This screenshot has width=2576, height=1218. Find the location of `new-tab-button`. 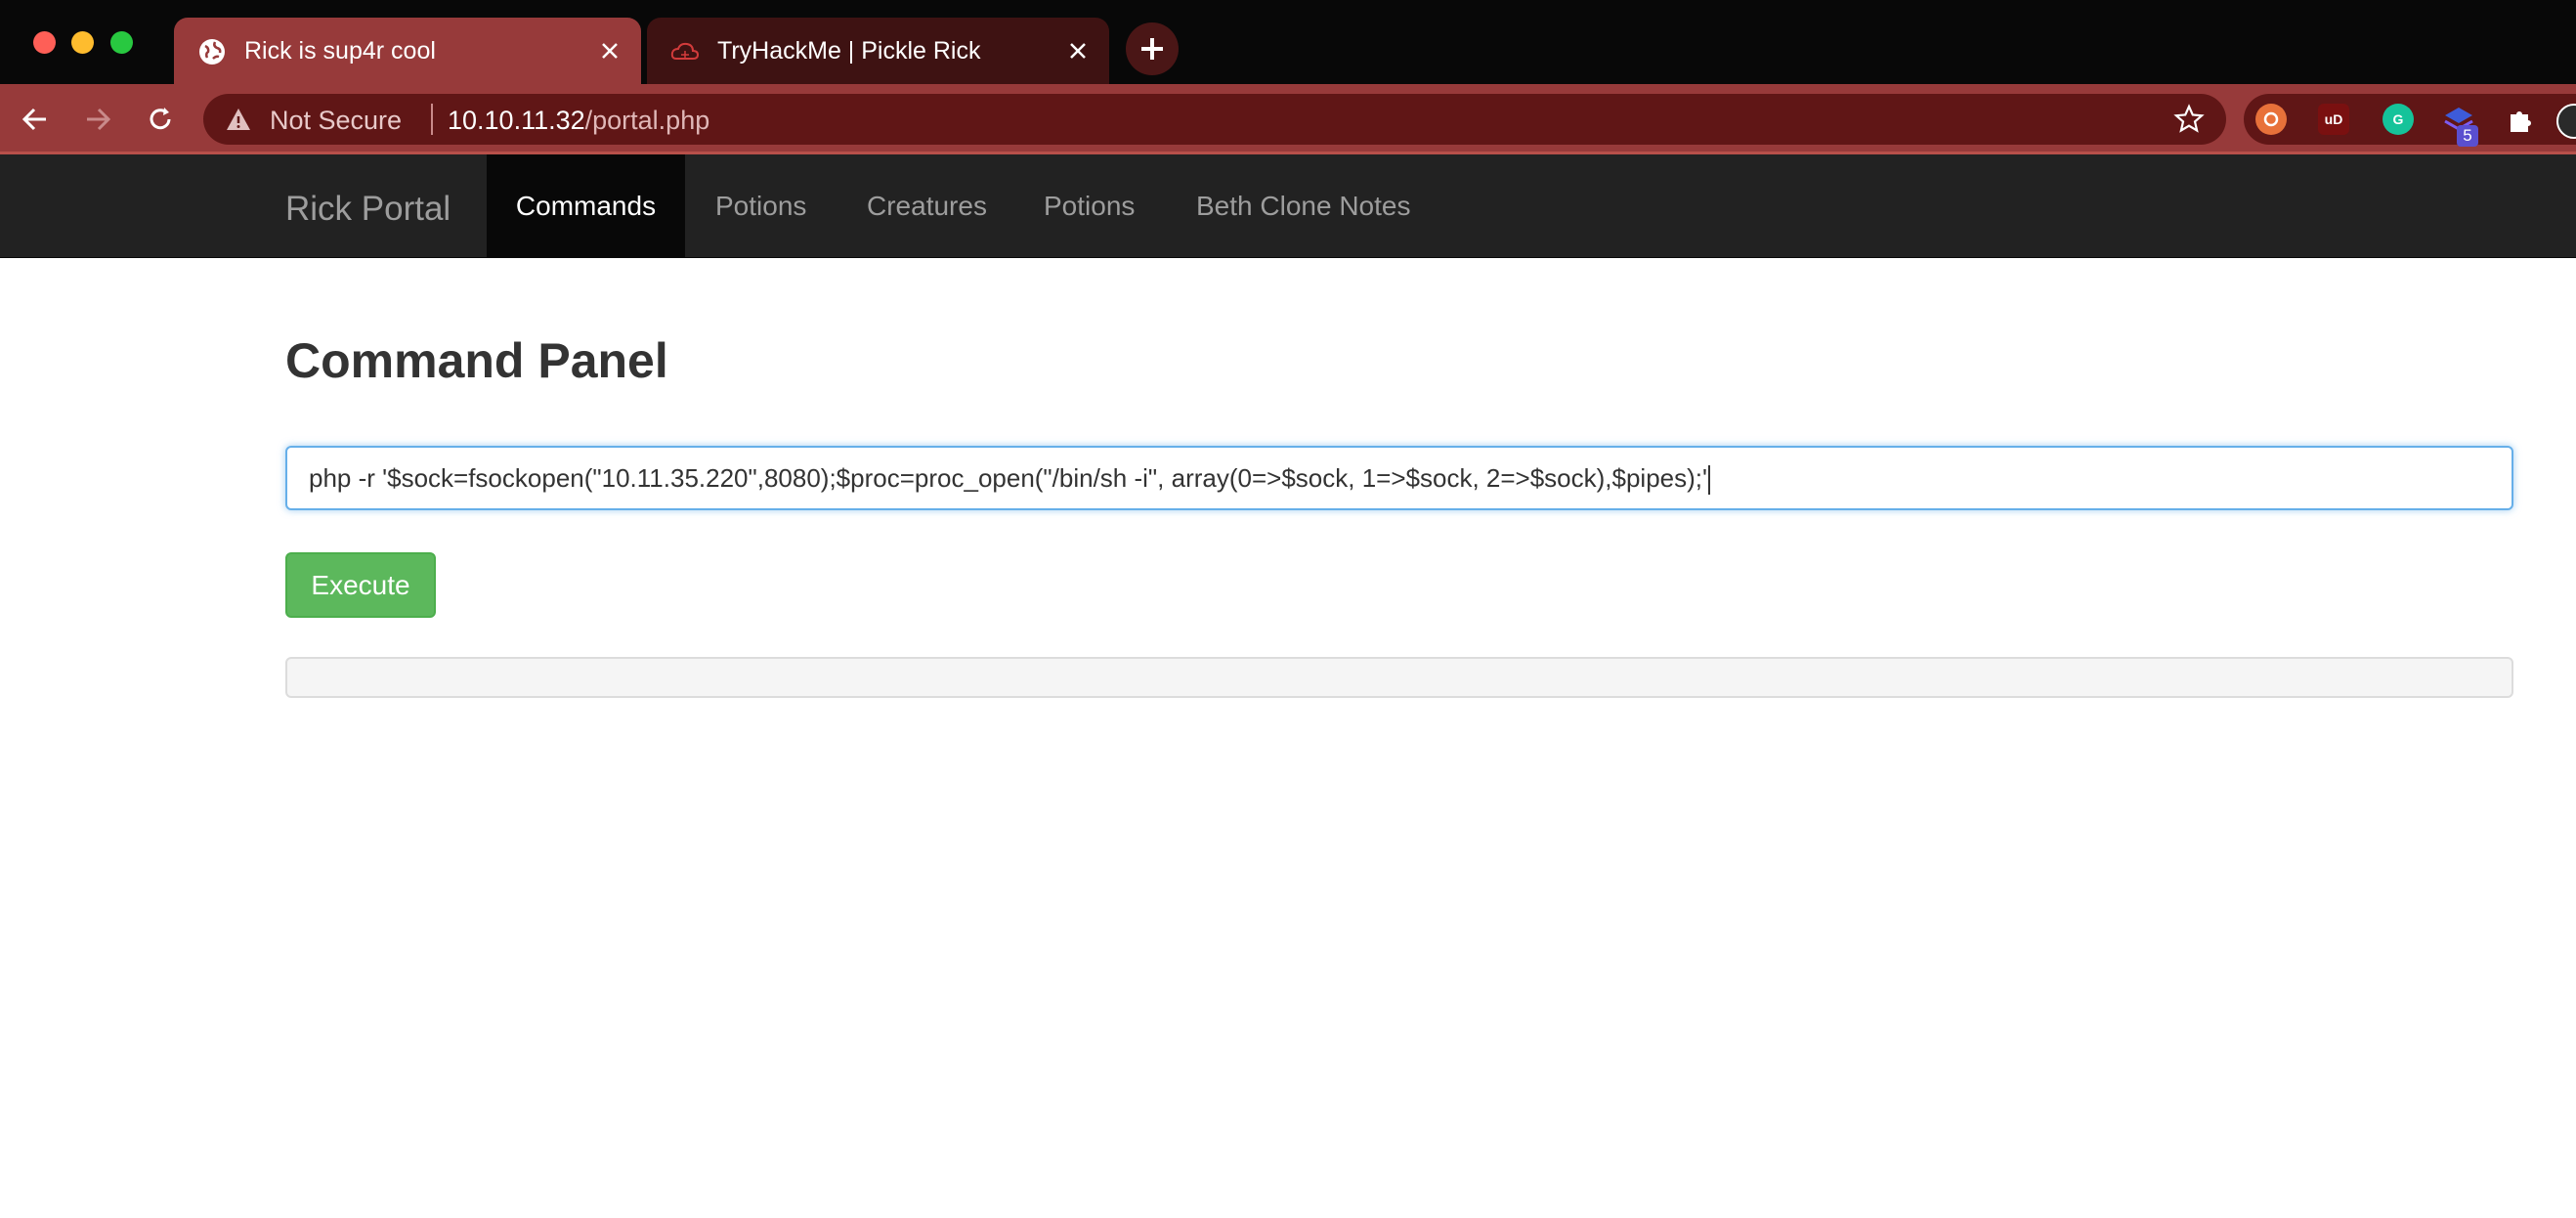

new-tab-button is located at coordinates (1152, 48).